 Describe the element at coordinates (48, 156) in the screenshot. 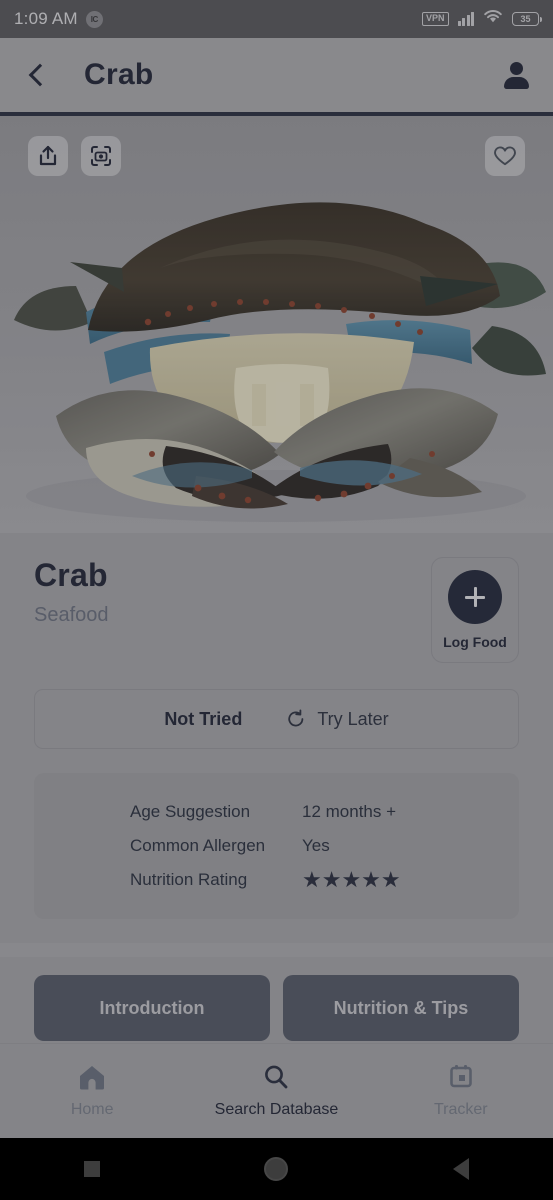

I see `share-icon` at that location.